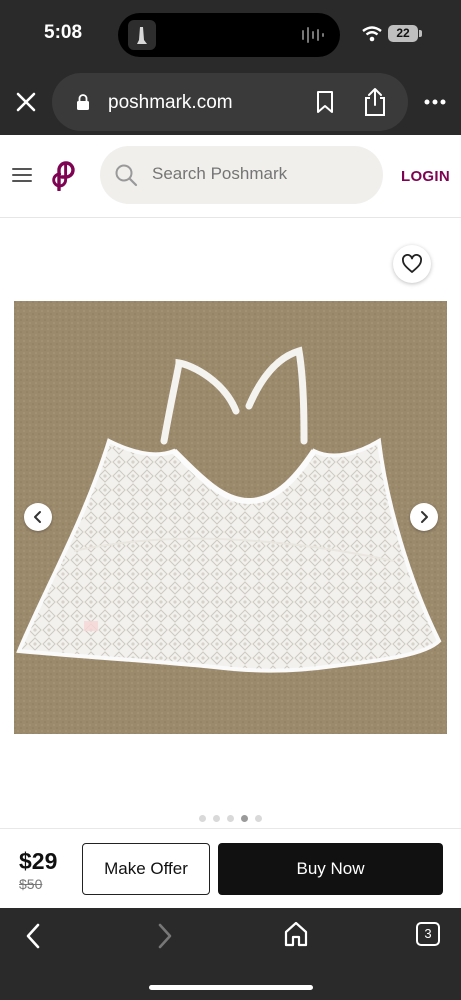 This screenshot has height=1000, width=461. What do you see at coordinates (403, 33) in the screenshot?
I see `battery-indicator: 22` at bounding box center [403, 33].